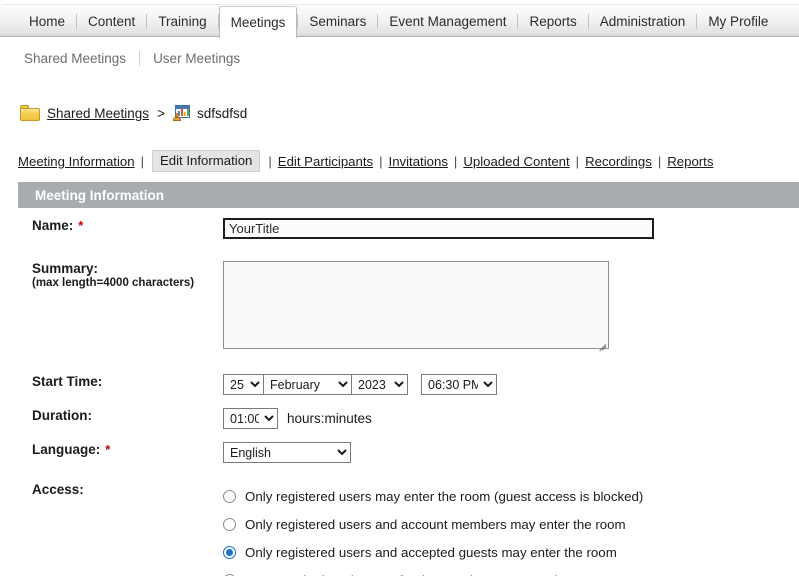 The height and width of the screenshot is (576, 799). Describe the element at coordinates (438, 228) in the screenshot. I see `name-input` at that location.